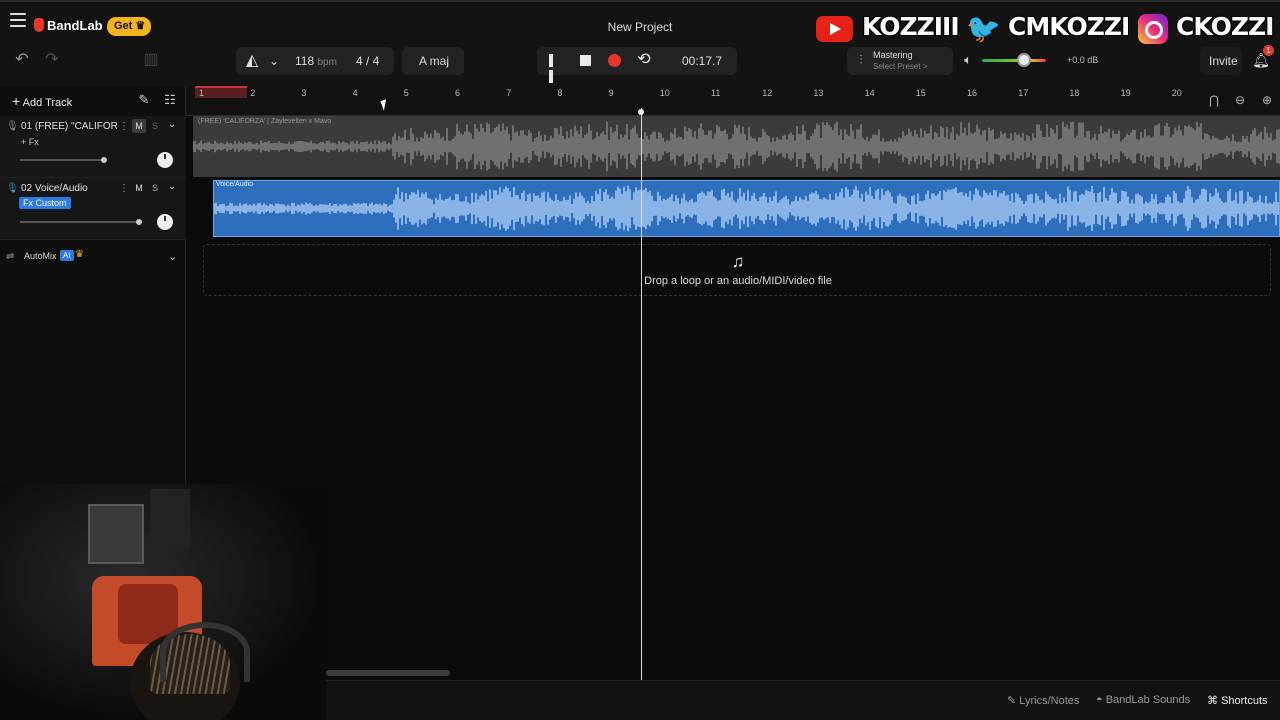  What do you see at coordinates (367, 61) in the screenshot?
I see `time-signature: 4 / 4` at bounding box center [367, 61].